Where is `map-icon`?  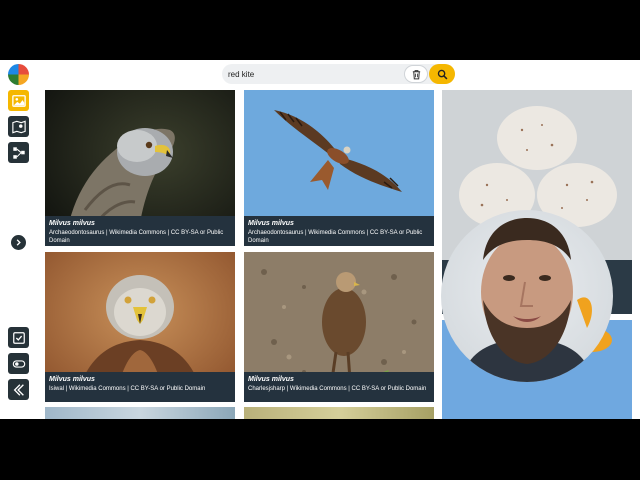
map-icon is located at coordinates (18, 126).